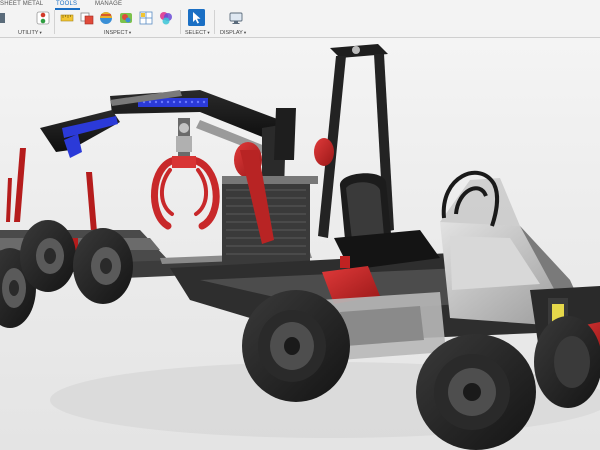 The height and width of the screenshot is (450, 600). I want to click on log-grapple, so click(185, 193).